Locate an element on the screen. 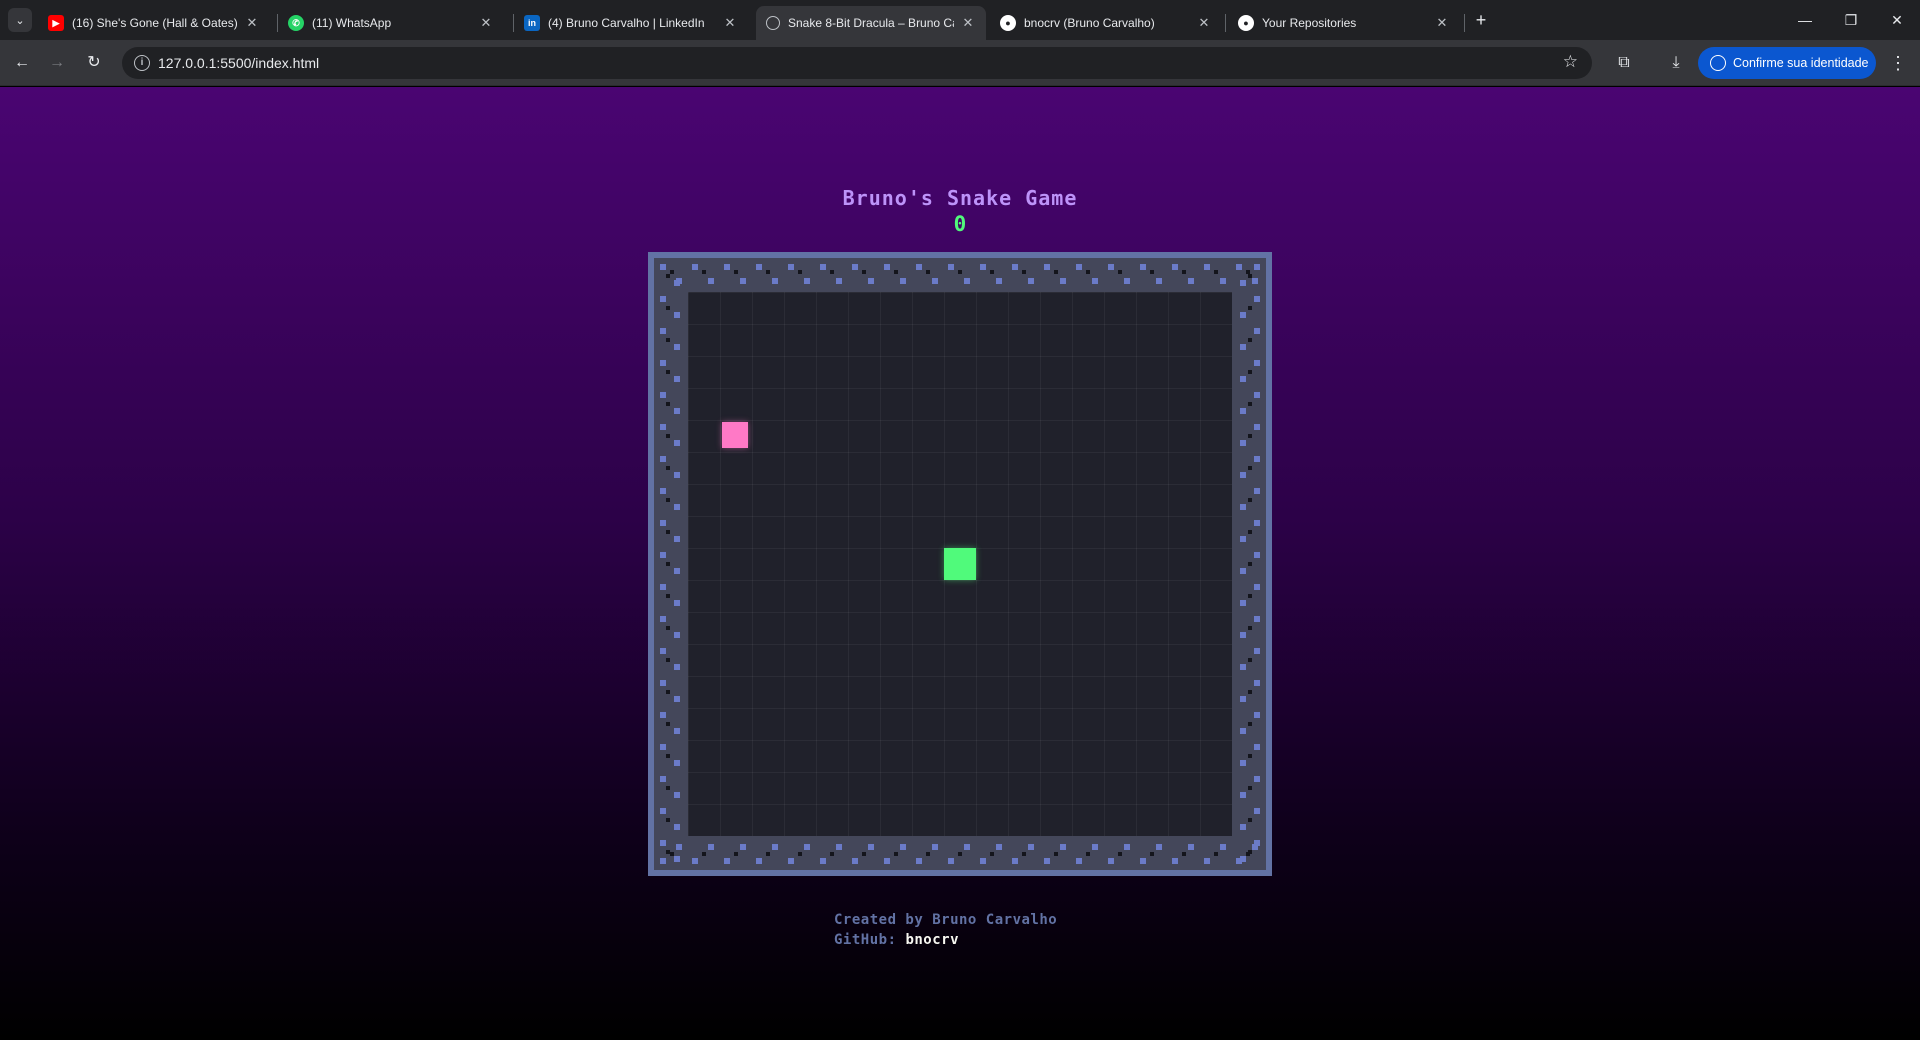  linkedin-icon: in is located at coordinates (532, 23).